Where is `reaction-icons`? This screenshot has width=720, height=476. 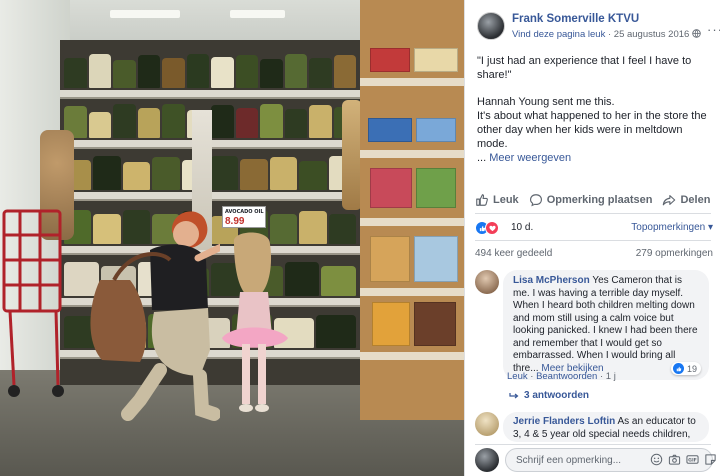
reaction-icons is located at coordinates (487, 228).